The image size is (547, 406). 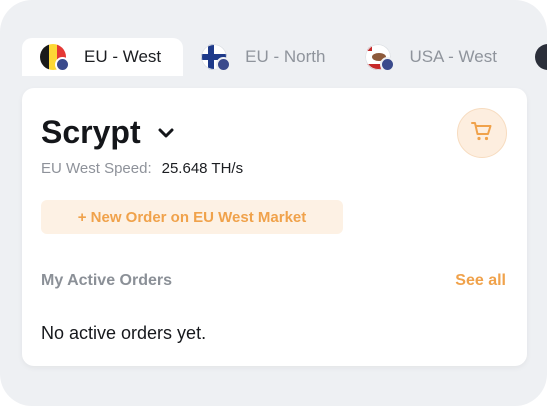 I want to click on california-flag-icon, so click(x=380, y=58).